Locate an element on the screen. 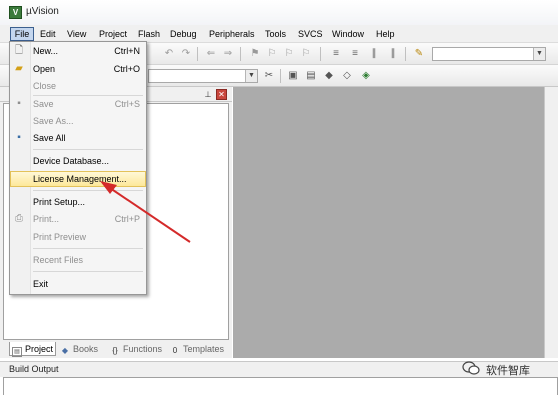 The height and width of the screenshot is (395, 558). arrow-shaft is located at coordinates (150, 215).